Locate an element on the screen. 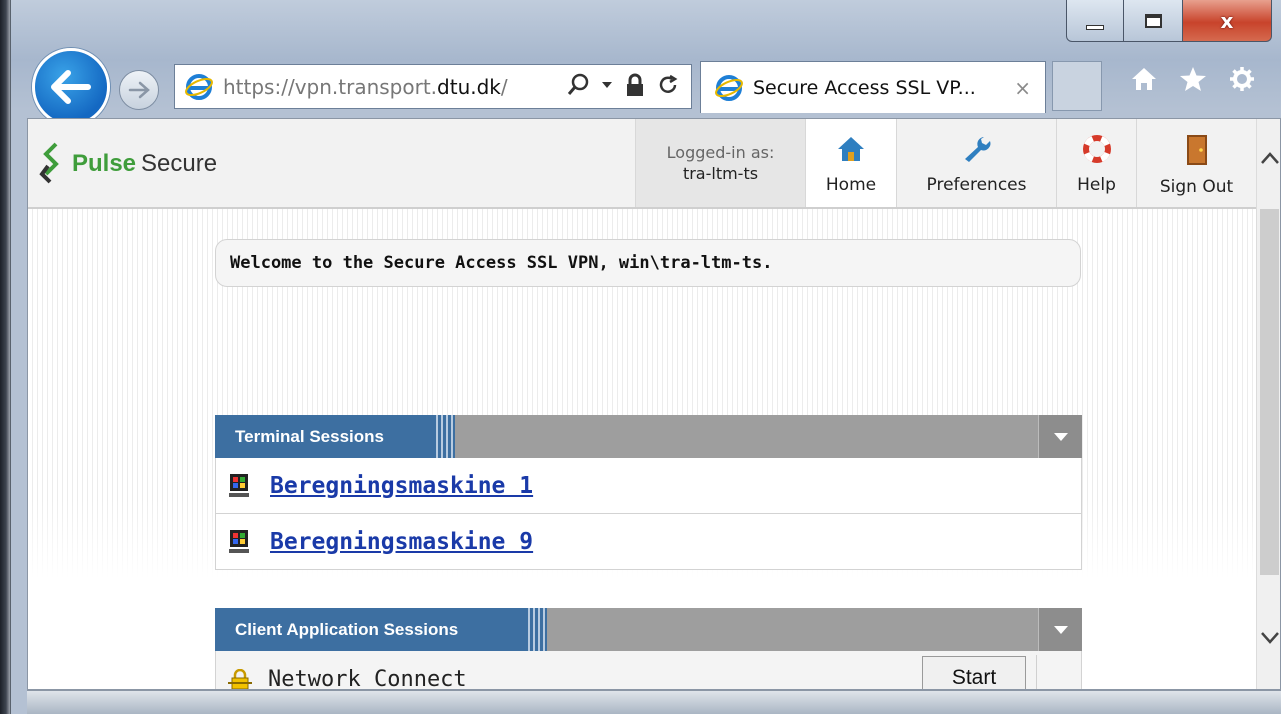 The width and height of the screenshot is (1281, 714). terminal-session-row: Beregningsmaskine 9 is located at coordinates (648, 542).